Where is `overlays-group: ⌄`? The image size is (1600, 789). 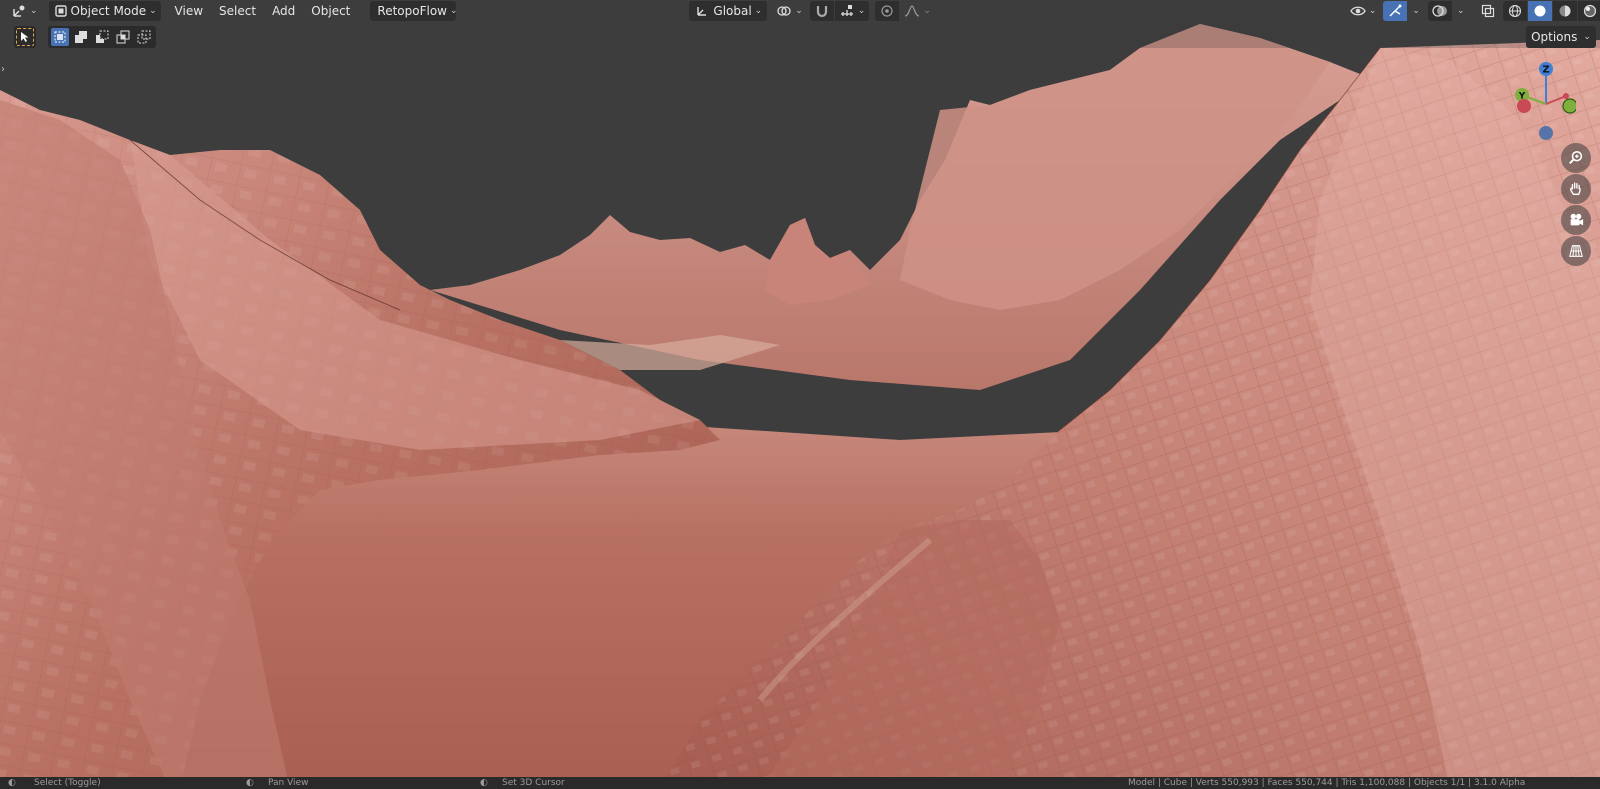
overlays-group: ⌄ is located at coordinates (1448, 11).